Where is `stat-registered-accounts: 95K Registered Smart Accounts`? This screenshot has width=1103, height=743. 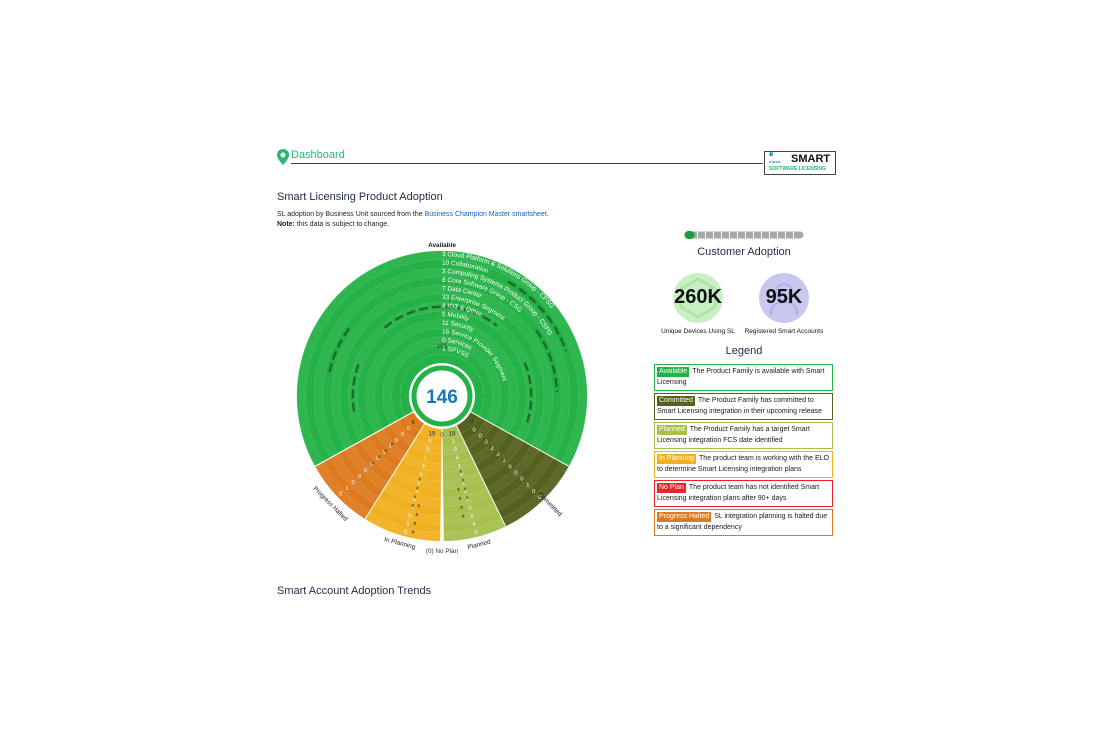 stat-registered-accounts: 95K Registered Smart Accounts is located at coordinates (784, 304).